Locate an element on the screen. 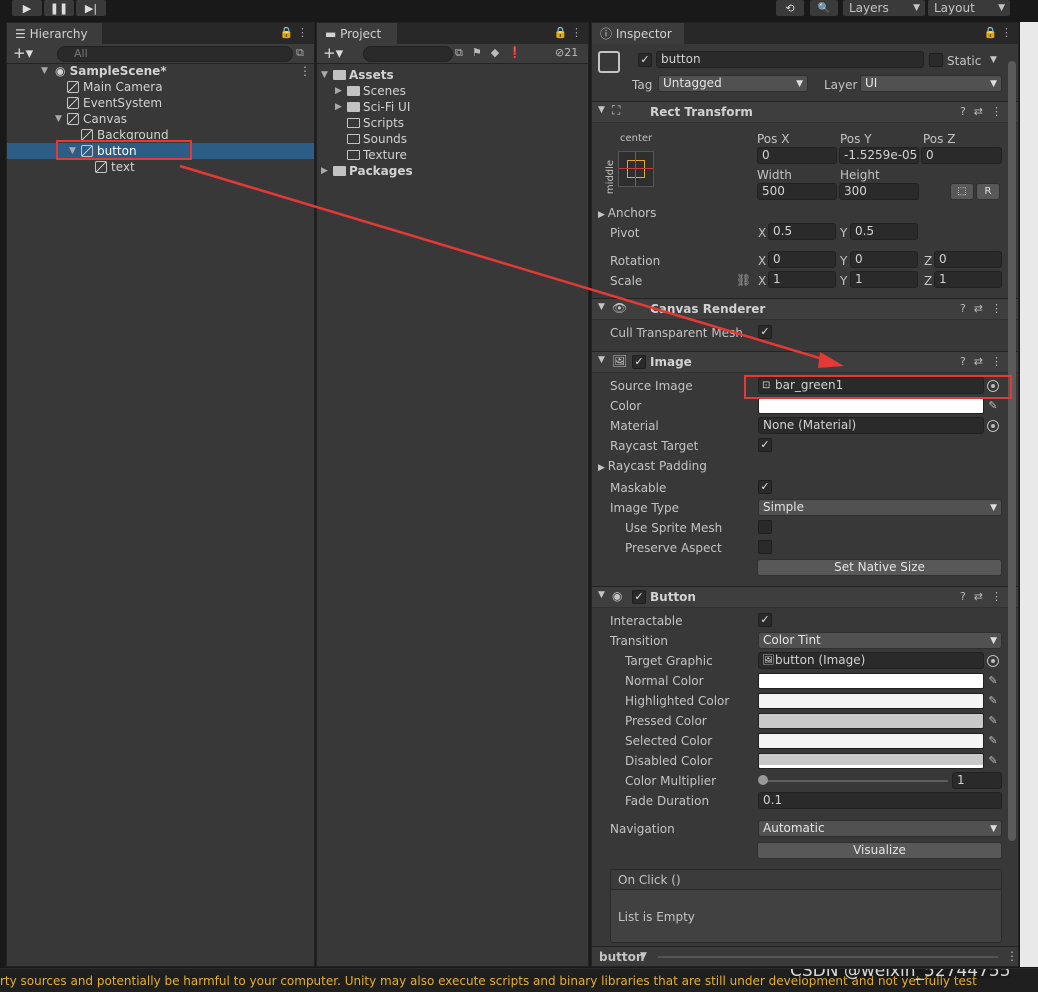  annotation-arrow is located at coordinates (511, 266).